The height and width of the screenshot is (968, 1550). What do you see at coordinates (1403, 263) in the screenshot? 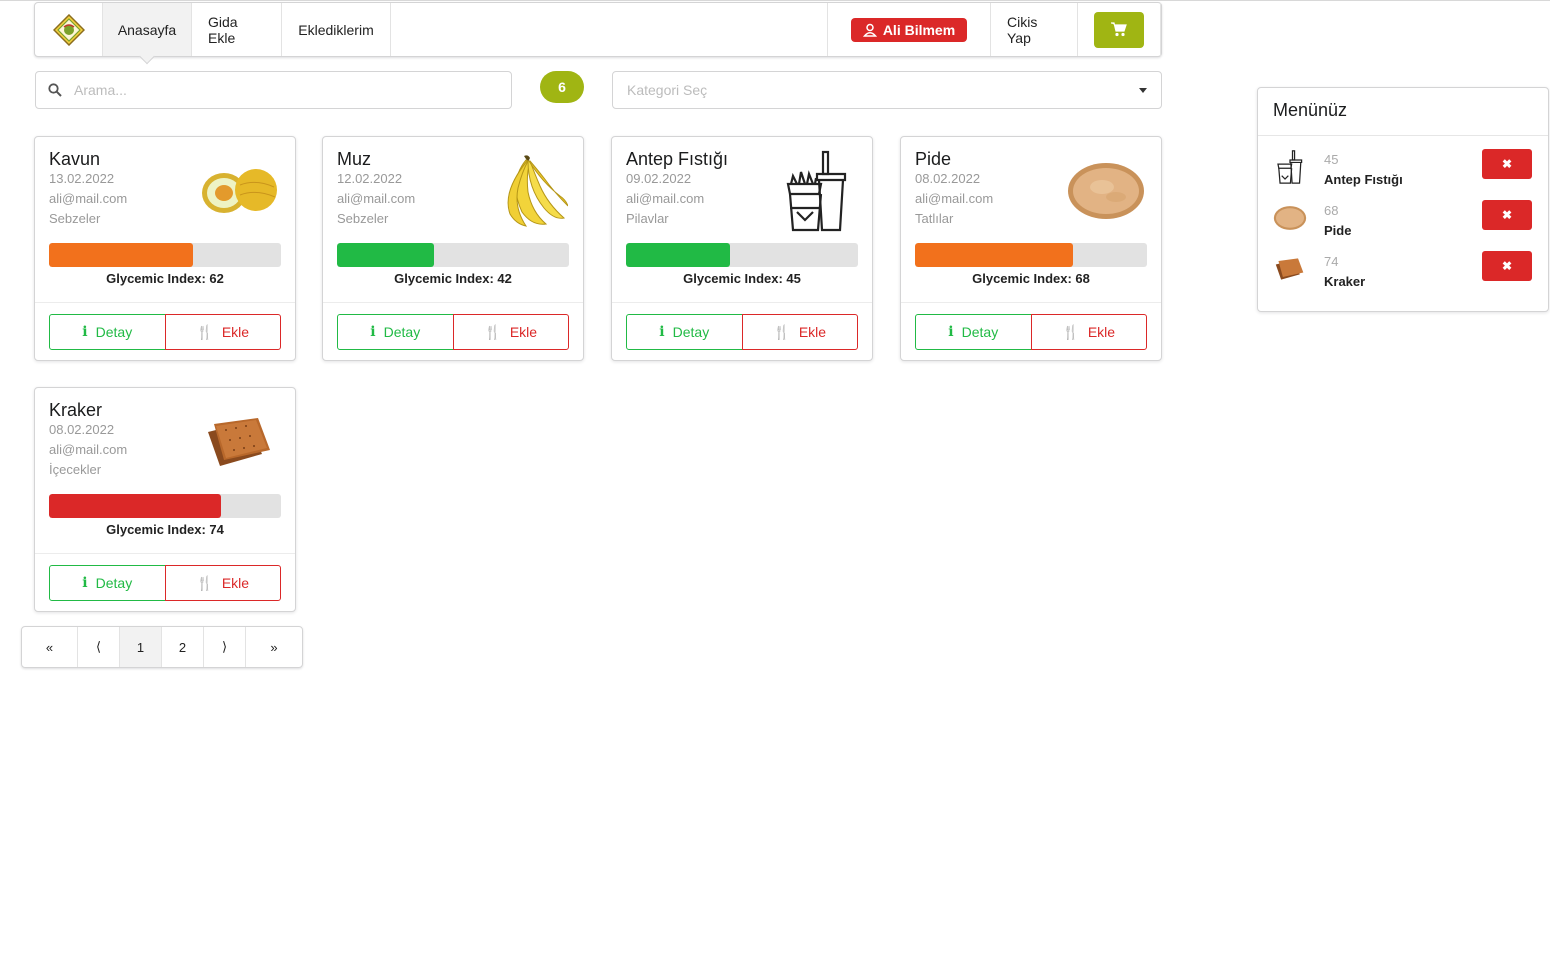
I see `menu-item: 74 Kraker ✖` at bounding box center [1403, 263].